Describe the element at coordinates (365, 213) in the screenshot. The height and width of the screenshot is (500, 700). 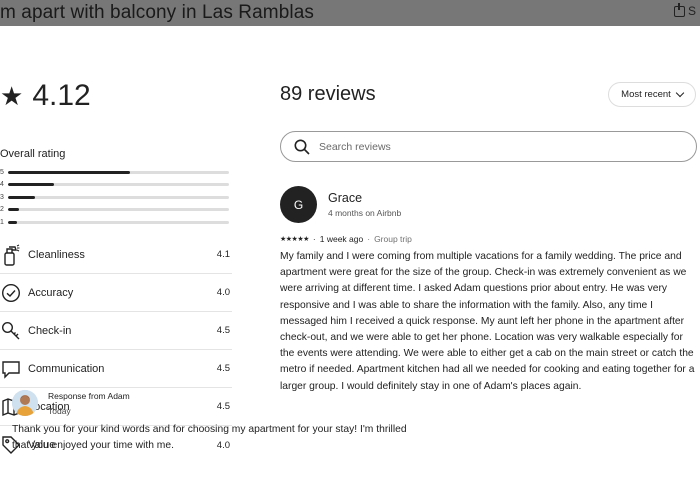
I see `reviewer-meta: 4 months on Airbnb` at that location.